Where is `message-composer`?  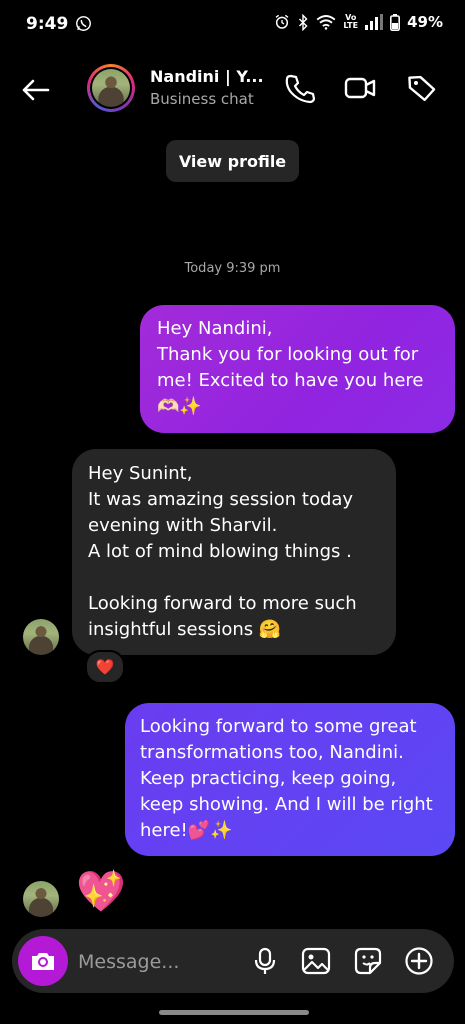 message-composer is located at coordinates (233, 961).